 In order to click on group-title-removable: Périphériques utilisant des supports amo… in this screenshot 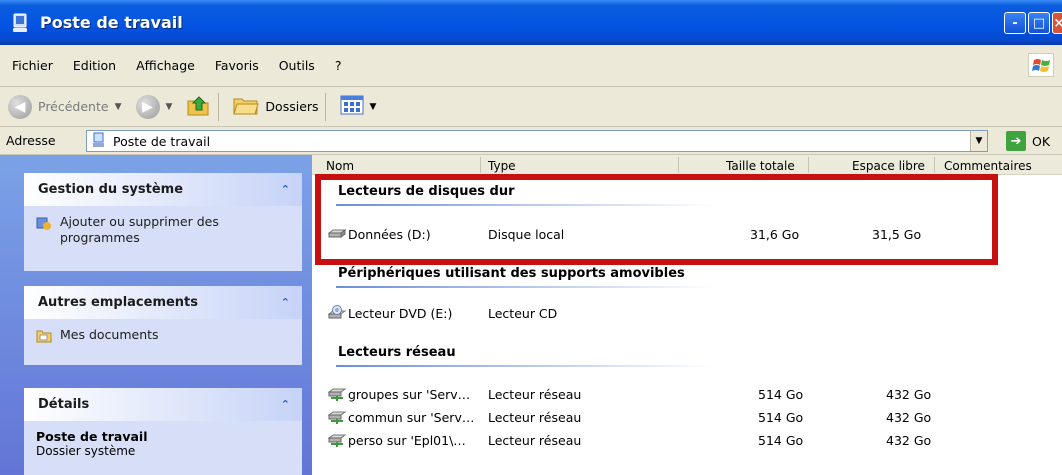, I will do `click(511, 273)`.